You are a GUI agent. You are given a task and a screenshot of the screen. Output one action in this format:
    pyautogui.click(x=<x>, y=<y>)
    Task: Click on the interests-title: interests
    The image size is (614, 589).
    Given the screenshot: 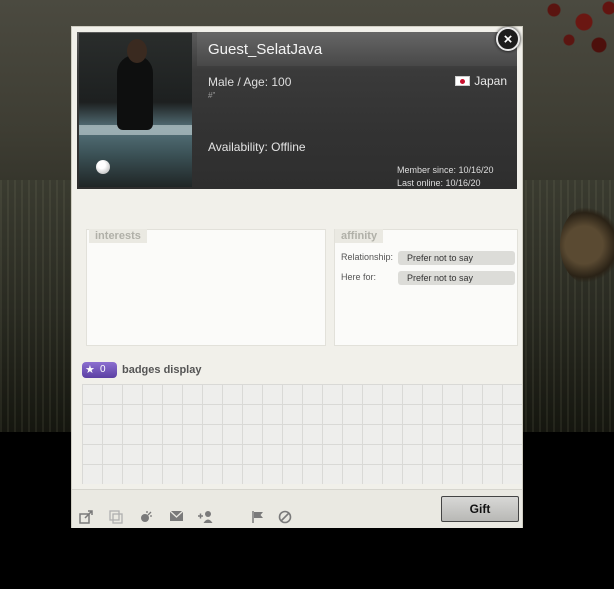 What is the action you would take?
    pyautogui.click(x=118, y=236)
    